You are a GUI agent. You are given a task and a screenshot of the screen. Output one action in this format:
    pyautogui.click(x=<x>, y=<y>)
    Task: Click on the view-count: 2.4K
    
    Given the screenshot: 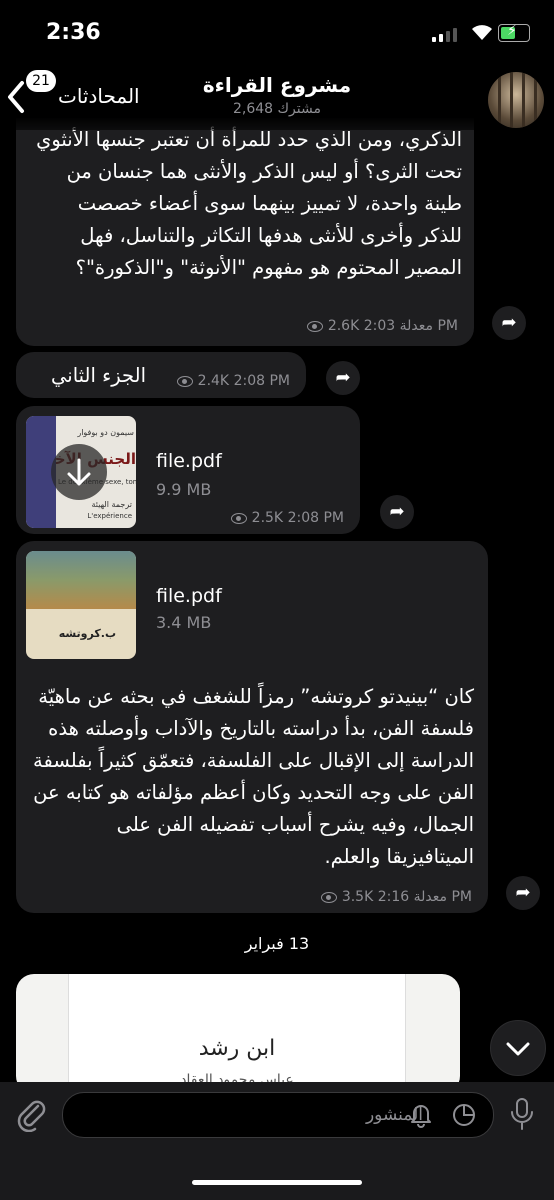 What is the action you would take?
    pyautogui.click(x=213, y=381)
    